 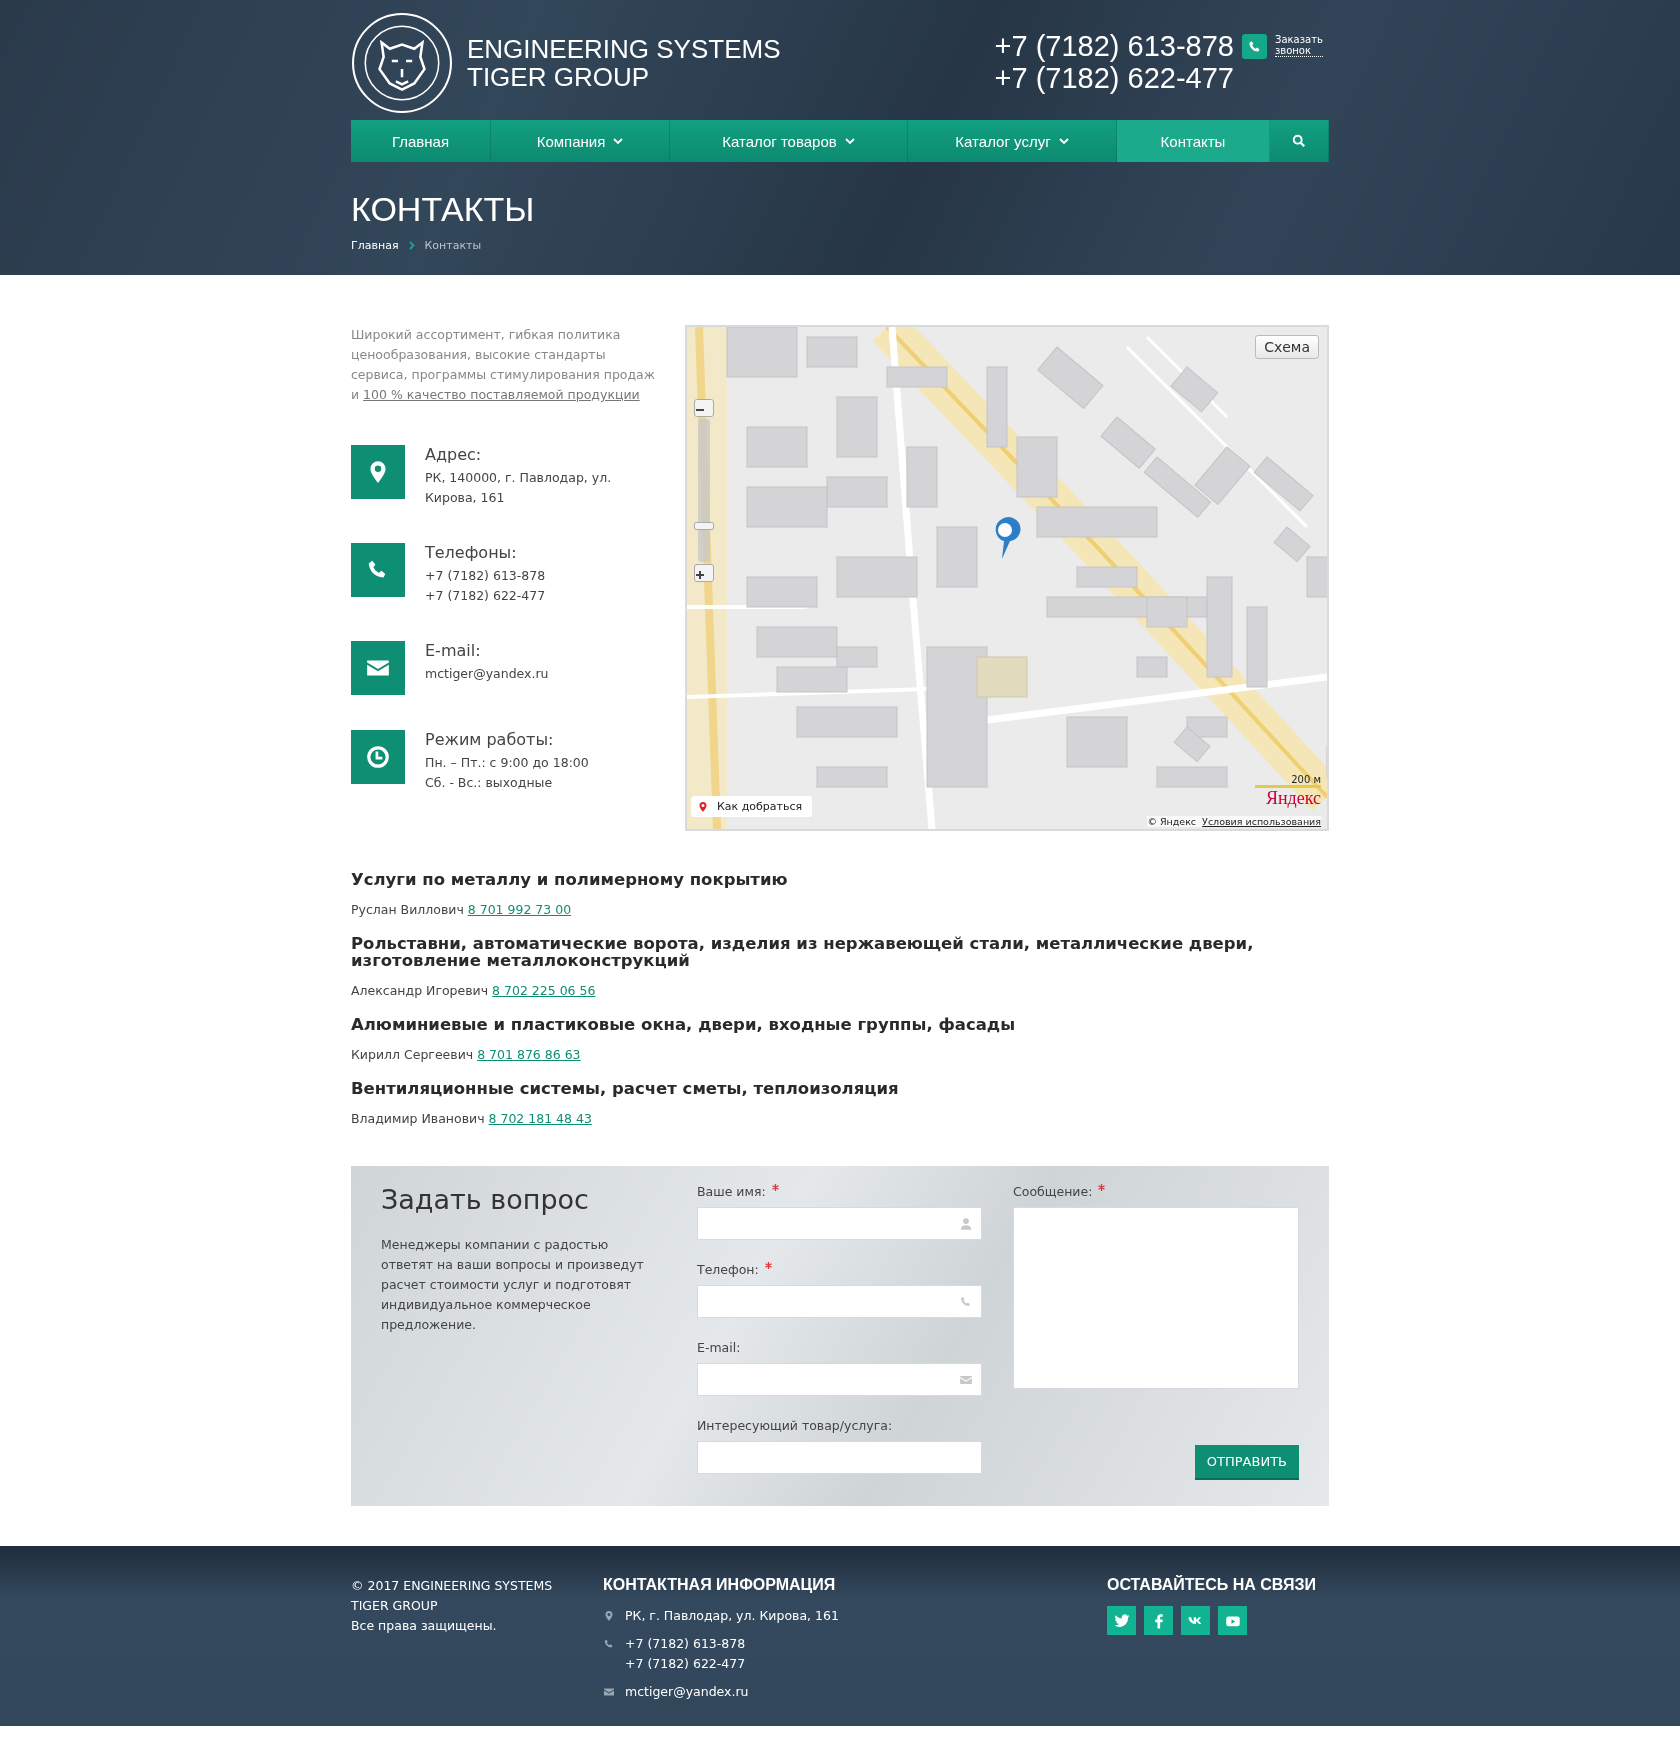 I want to click on contact-person: Александр Игоревич 8 702 225 06 56, so click(x=474, y=990).